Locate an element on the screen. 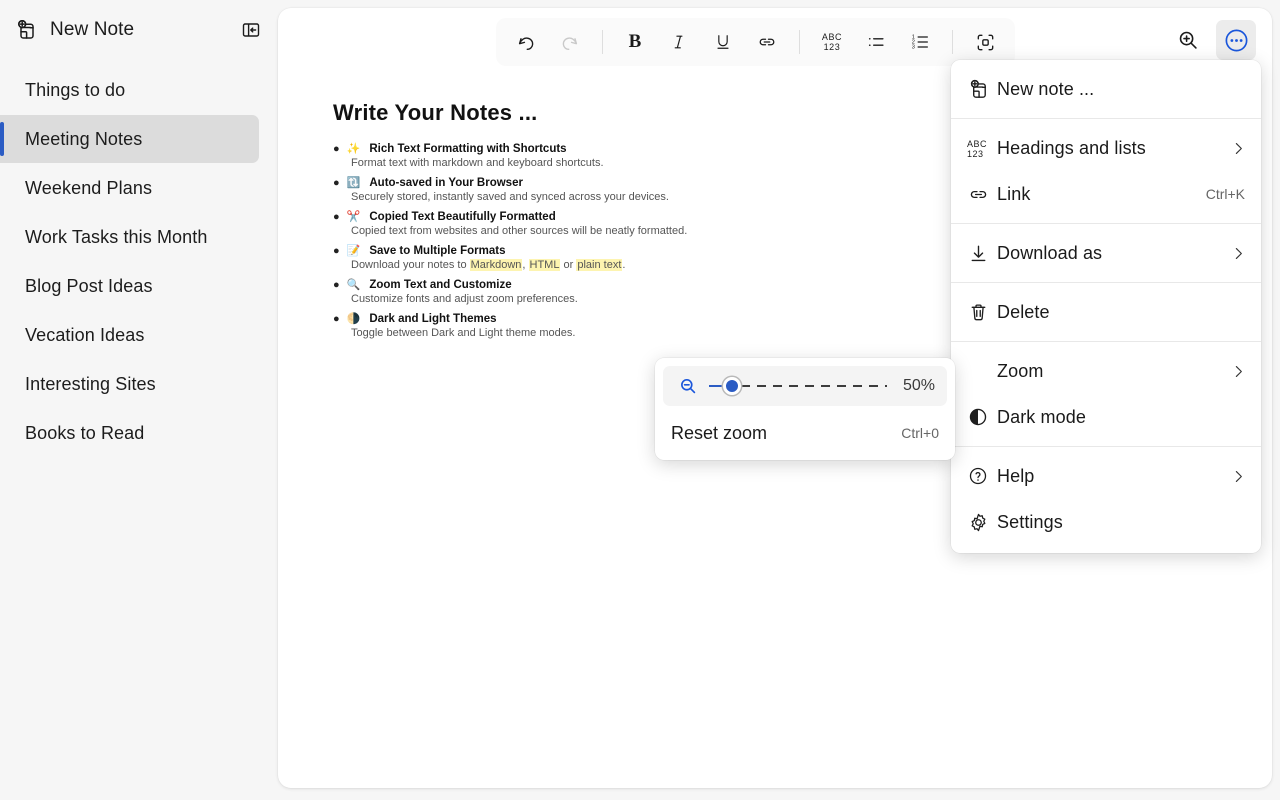 This screenshot has width=1280, height=800. menu-item-headings-and-lists: ABC 123 Headings and lists is located at coordinates (1106, 148).